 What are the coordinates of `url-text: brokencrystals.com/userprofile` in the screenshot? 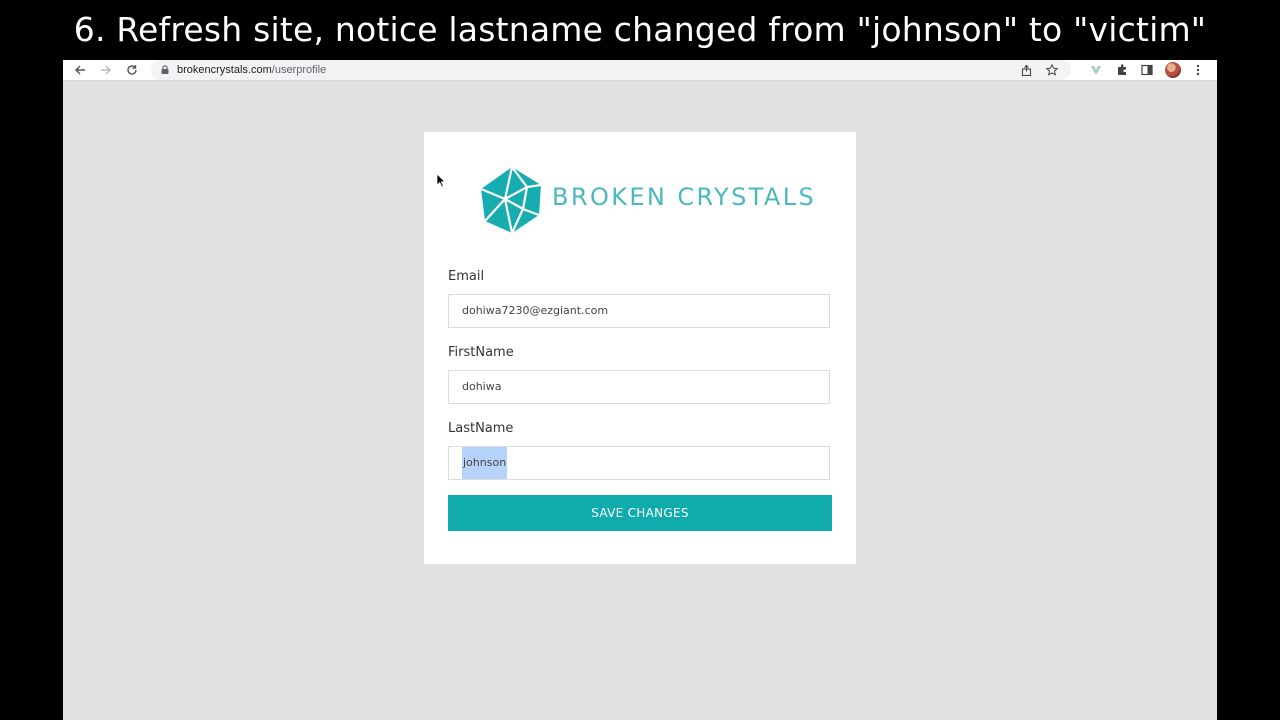 It's located at (251, 70).